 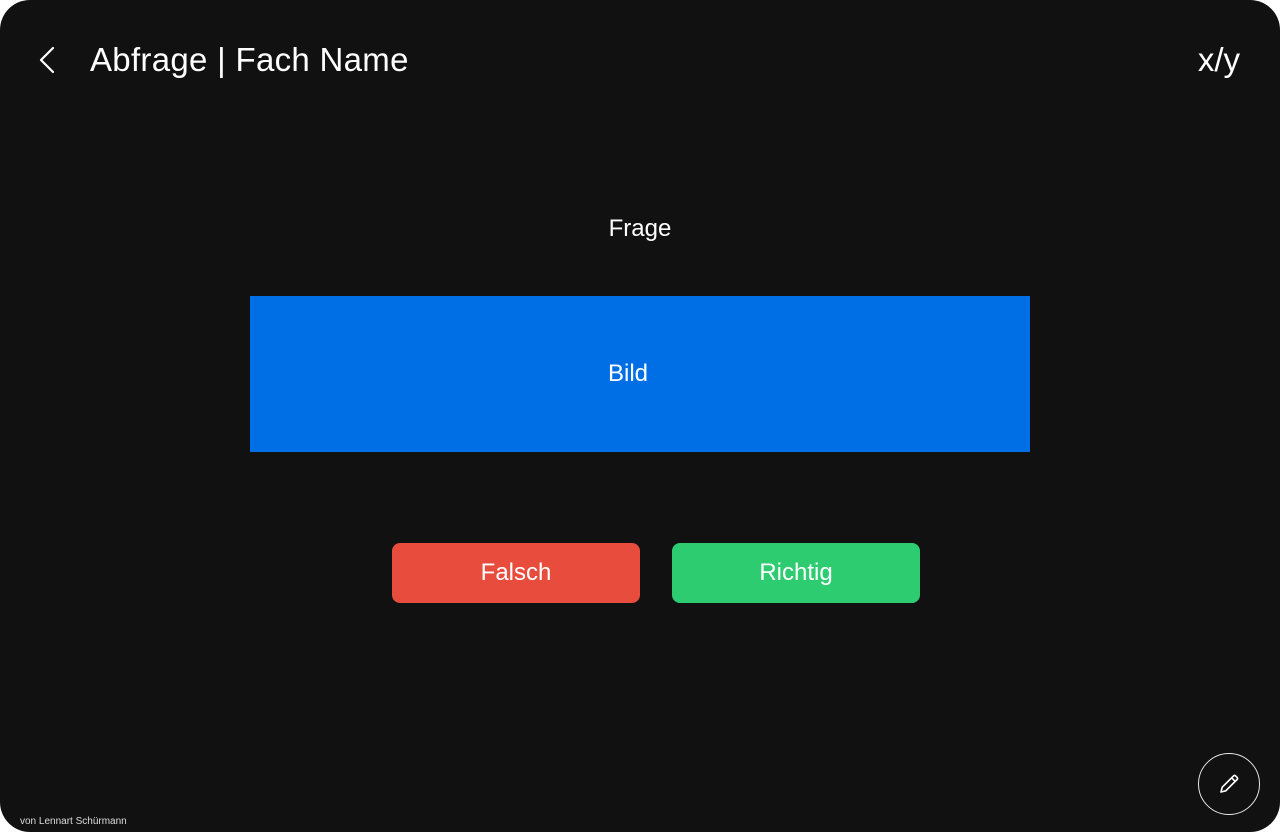 I want to click on wrong-button-label: Falsch, so click(x=516, y=572).